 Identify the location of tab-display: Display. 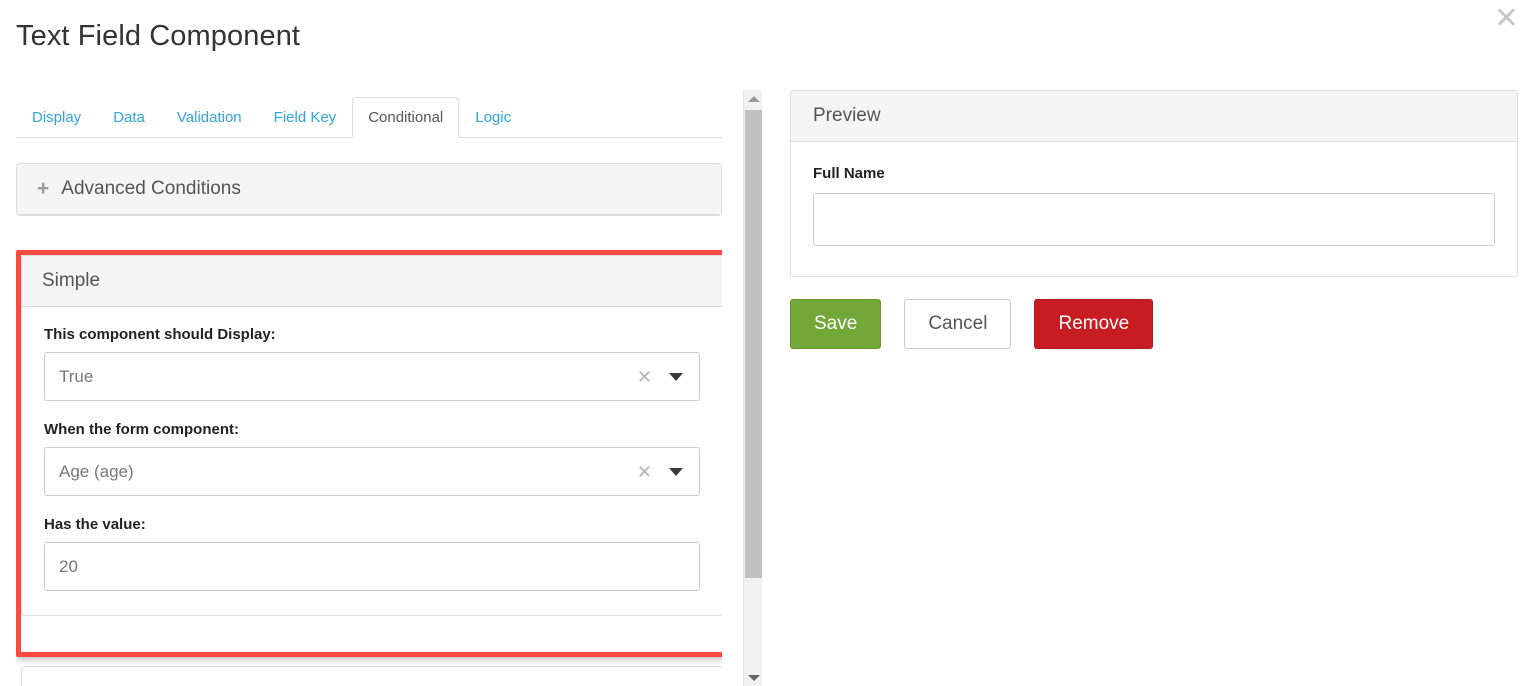
(56, 117).